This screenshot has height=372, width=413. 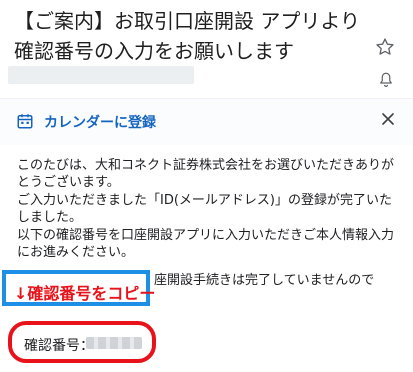 What do you see at coordinates (206, 244) in the screenshot?
I see `body-line: 以下の確認番号を口座開設アプリに入力いただきご本人情報入力にお進みください。` at bounding box center [206, 244].